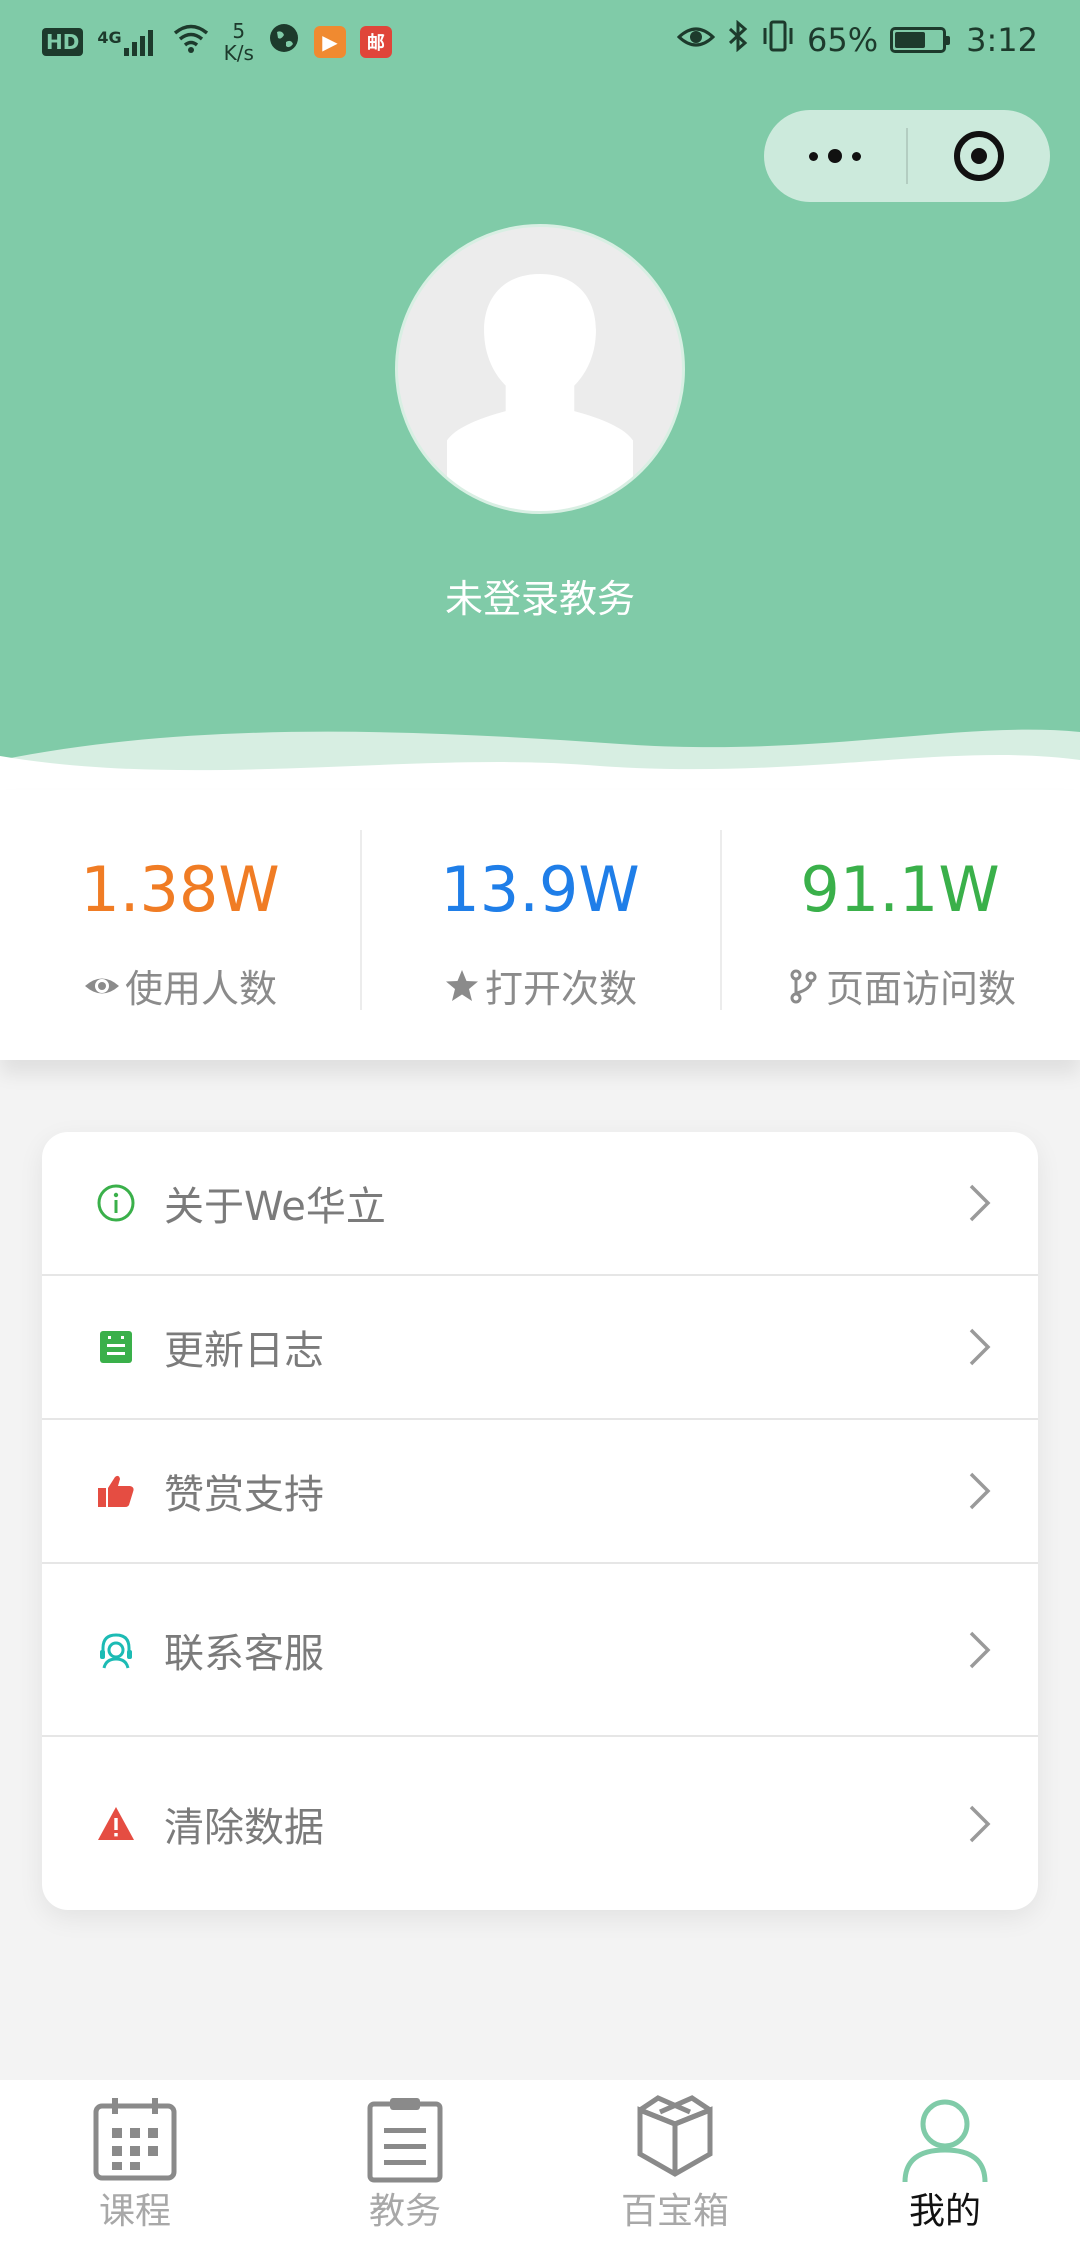 Image resolution: width=1080 pixels, height=2244 pixels. I want to click on notebook-icon, so click(116, 1347).